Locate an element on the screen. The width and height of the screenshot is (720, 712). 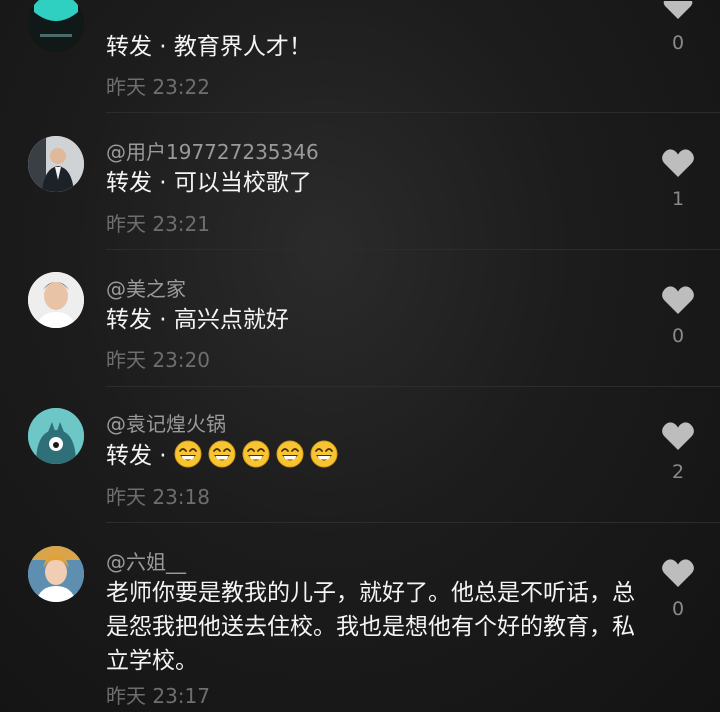
like-count: 1 is located at coordinates (678, 199).